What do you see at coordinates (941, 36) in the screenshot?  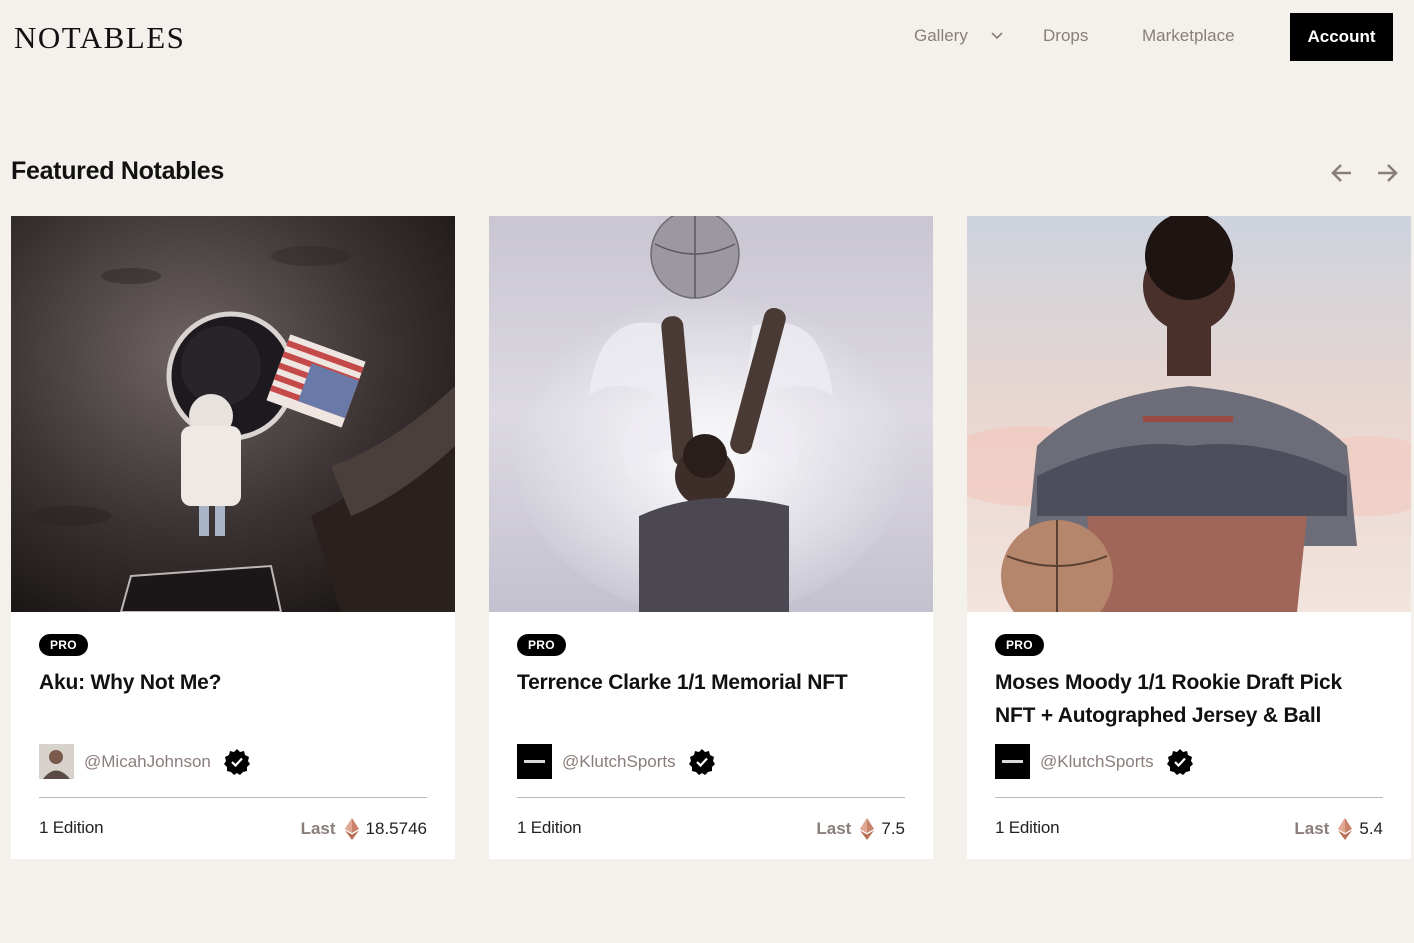 I see `nav-gallery: Gallery` at bounding box center [941, 36].